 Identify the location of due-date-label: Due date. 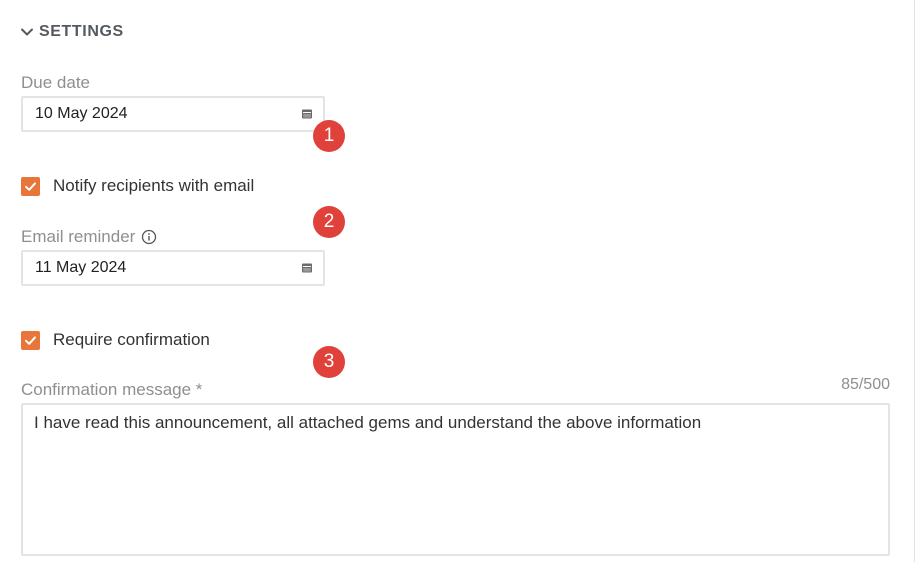
(55, 83).